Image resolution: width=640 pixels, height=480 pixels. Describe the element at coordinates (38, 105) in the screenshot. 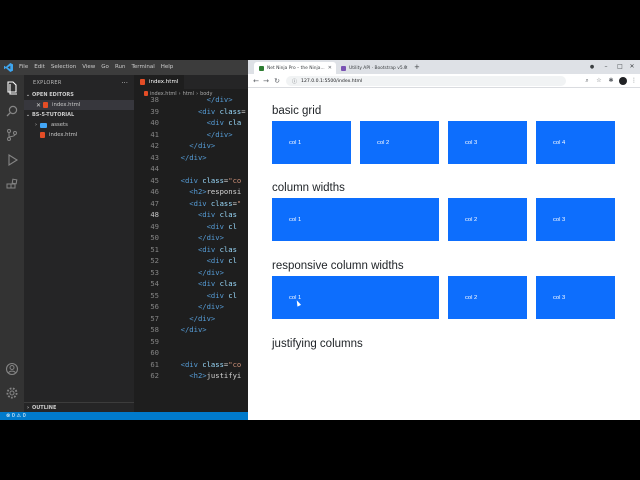

I see `close-icon: ✕` at that location.